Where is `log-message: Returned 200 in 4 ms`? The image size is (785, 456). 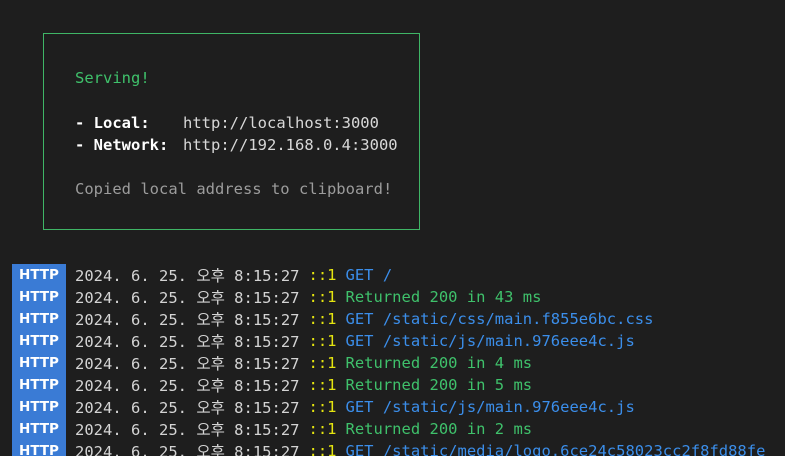
log-message: Returned 200 in 4 ms is located at coordinates (439, 363).